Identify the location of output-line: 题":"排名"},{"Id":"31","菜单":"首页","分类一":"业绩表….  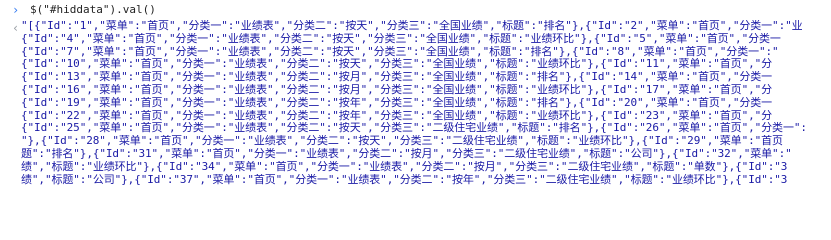
(406, 153).